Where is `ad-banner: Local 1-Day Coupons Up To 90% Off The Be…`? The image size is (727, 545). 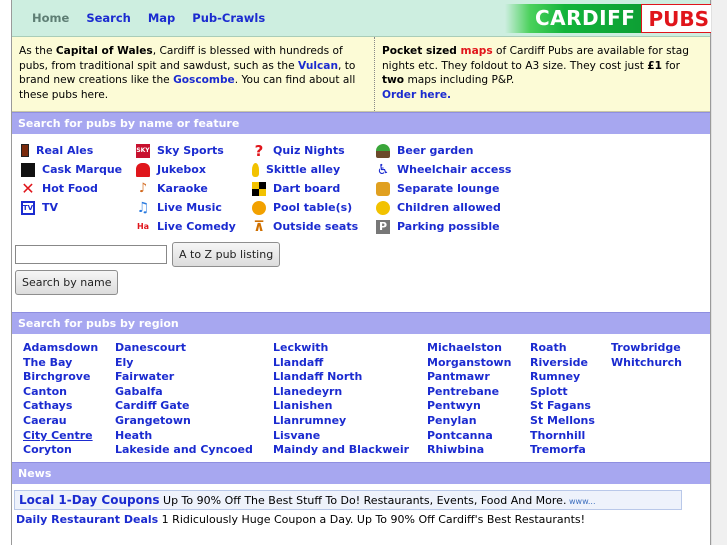
ad-banner: Local 1-Day Coupons Up To 90% Off The Be… is located at coordinates (348, 500).